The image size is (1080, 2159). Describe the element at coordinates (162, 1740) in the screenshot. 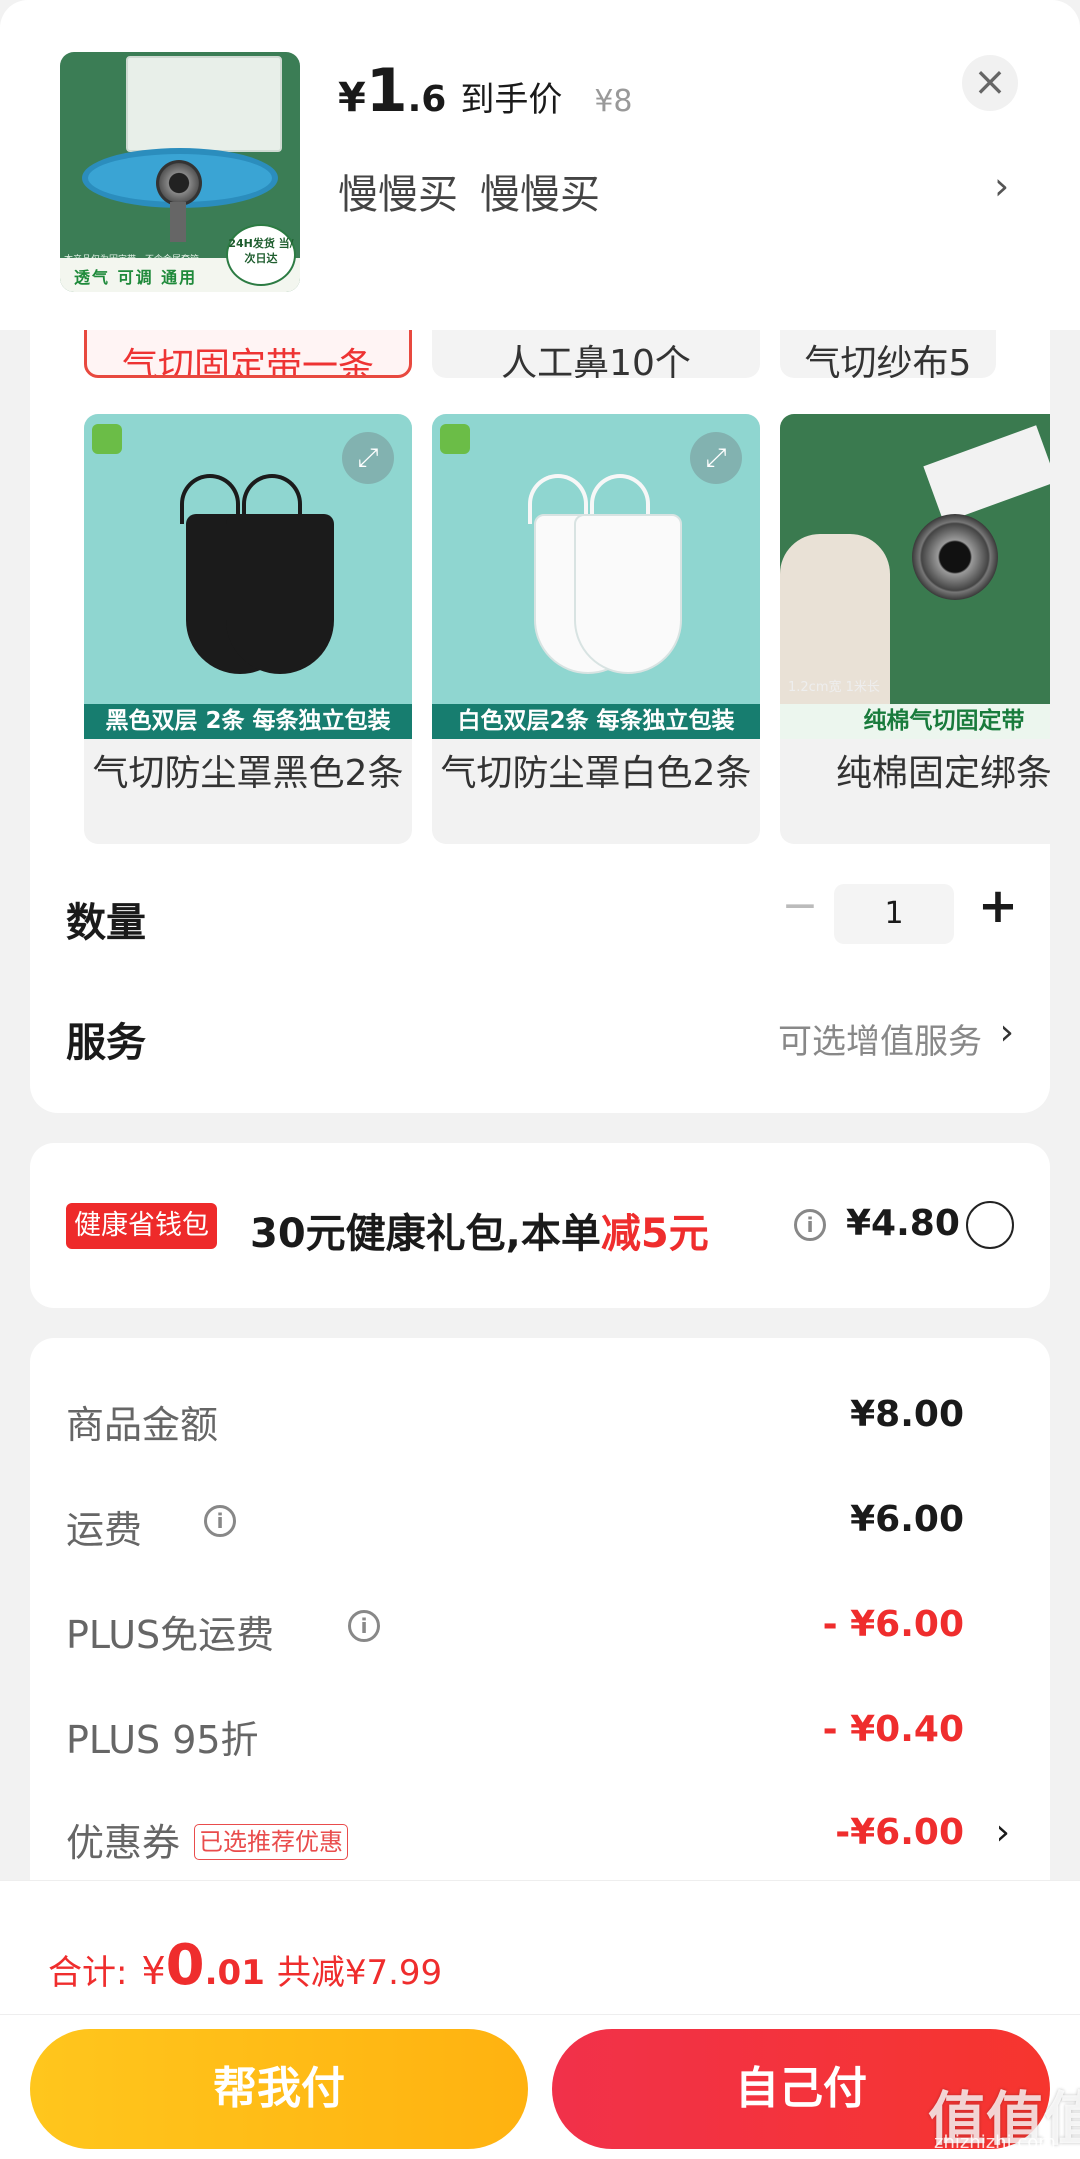

I see `plus-discount-label: PLUS 95折` at that location.